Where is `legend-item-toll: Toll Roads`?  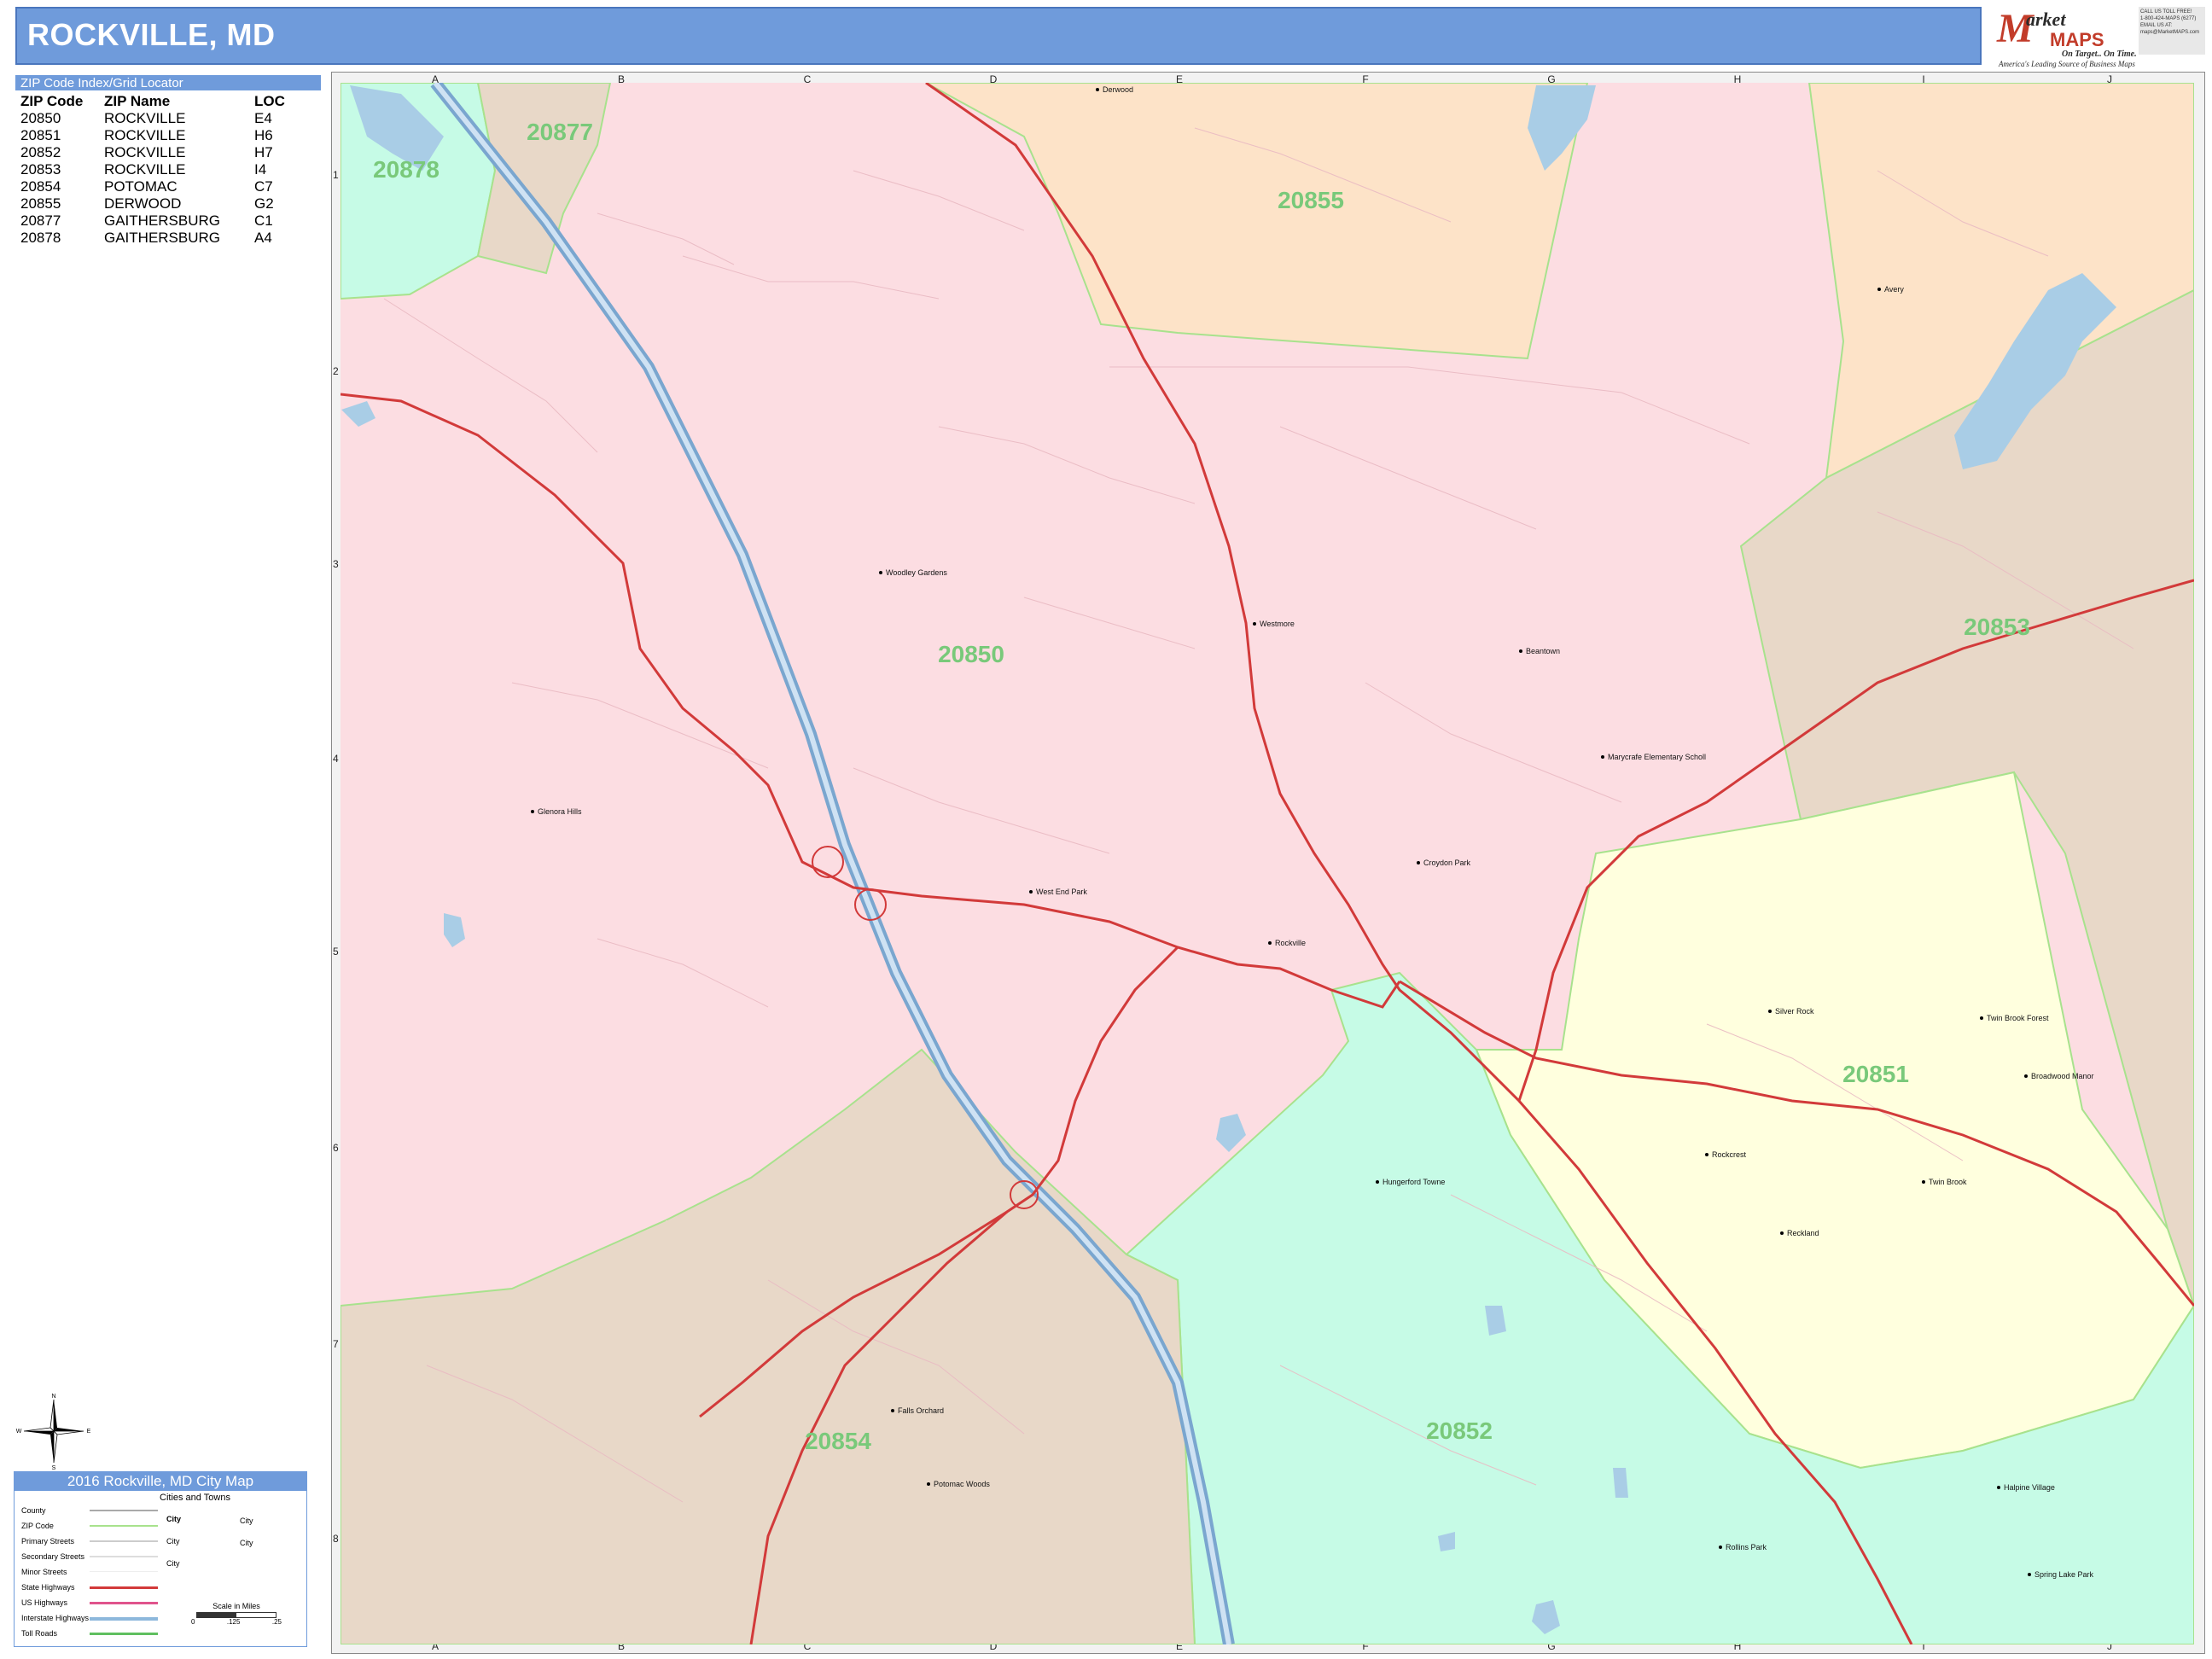 legend-item-toll: Toll Roads is located at coordinates (39, 1633).